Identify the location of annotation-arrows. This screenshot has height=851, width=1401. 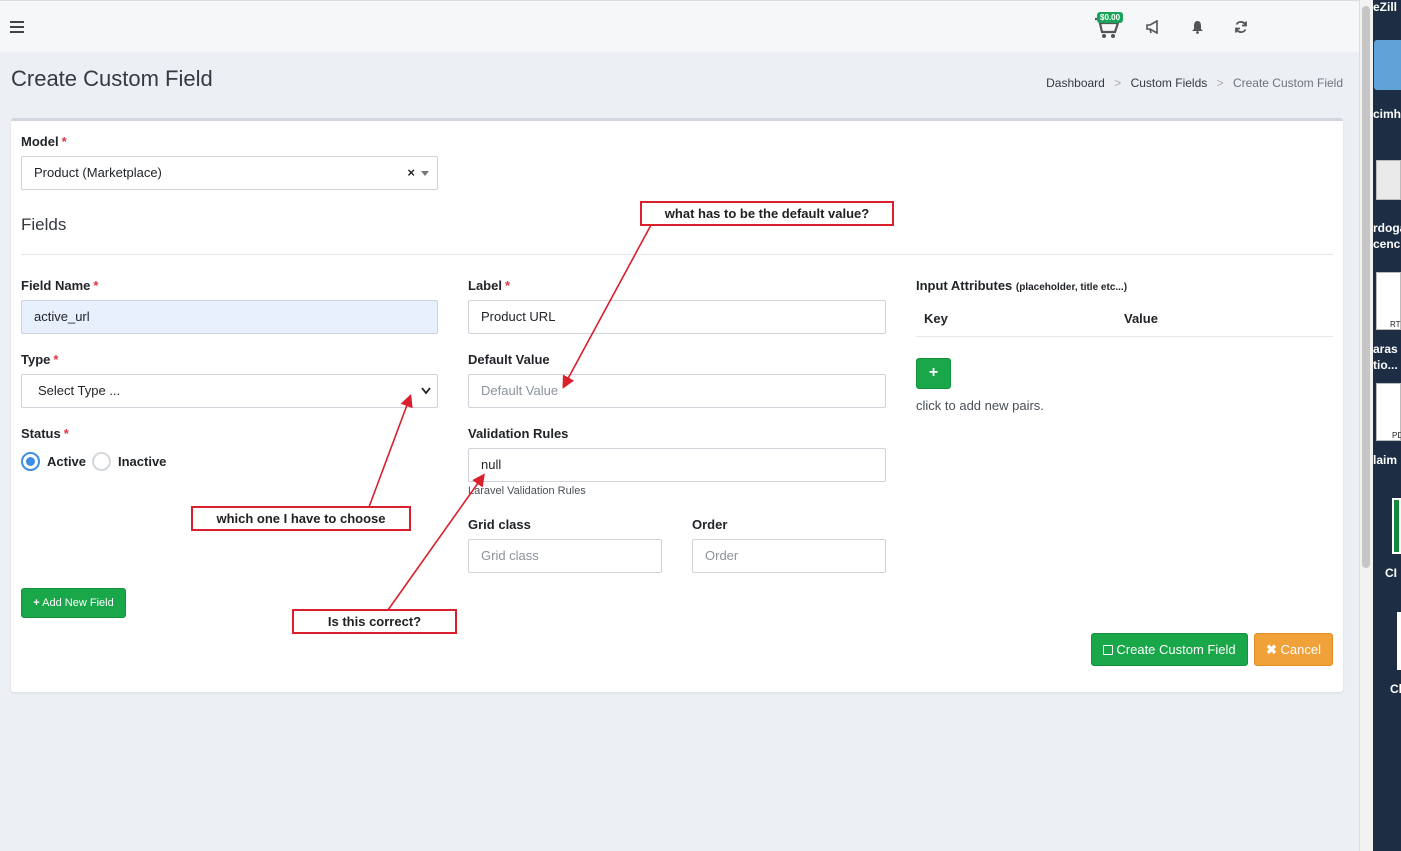
(510, 417).